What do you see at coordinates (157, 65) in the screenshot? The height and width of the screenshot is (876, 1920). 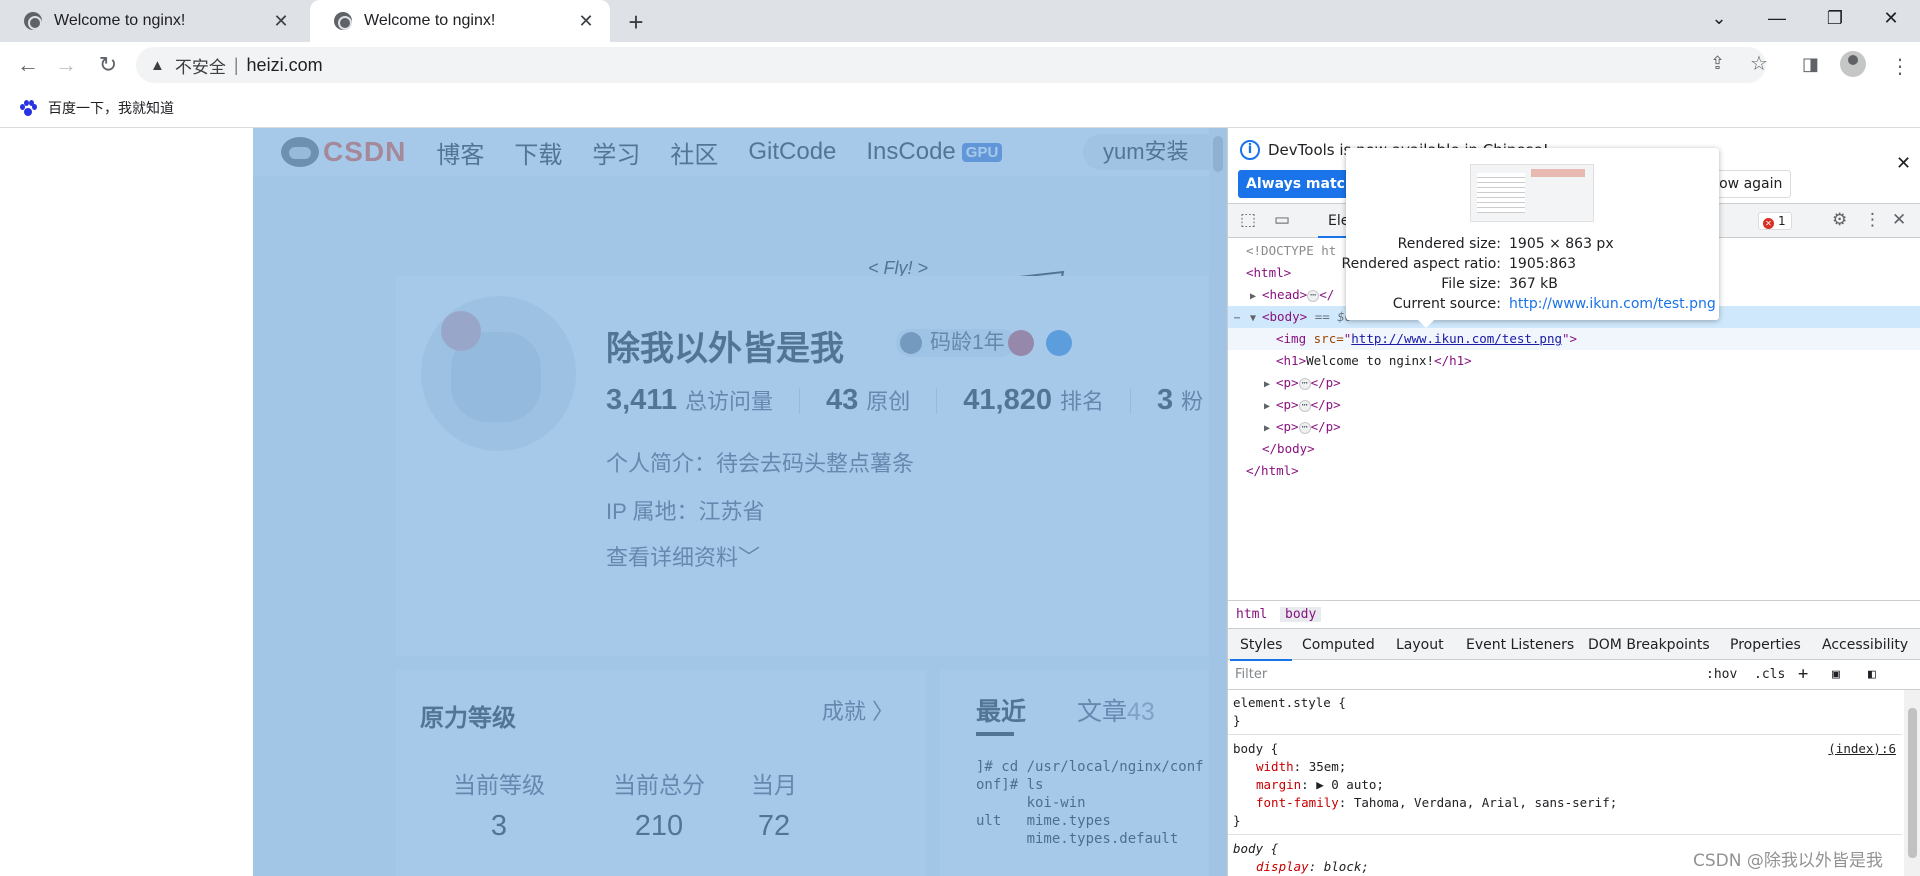 I see `warning-icon: ▲` at bounding box center [157, 65].